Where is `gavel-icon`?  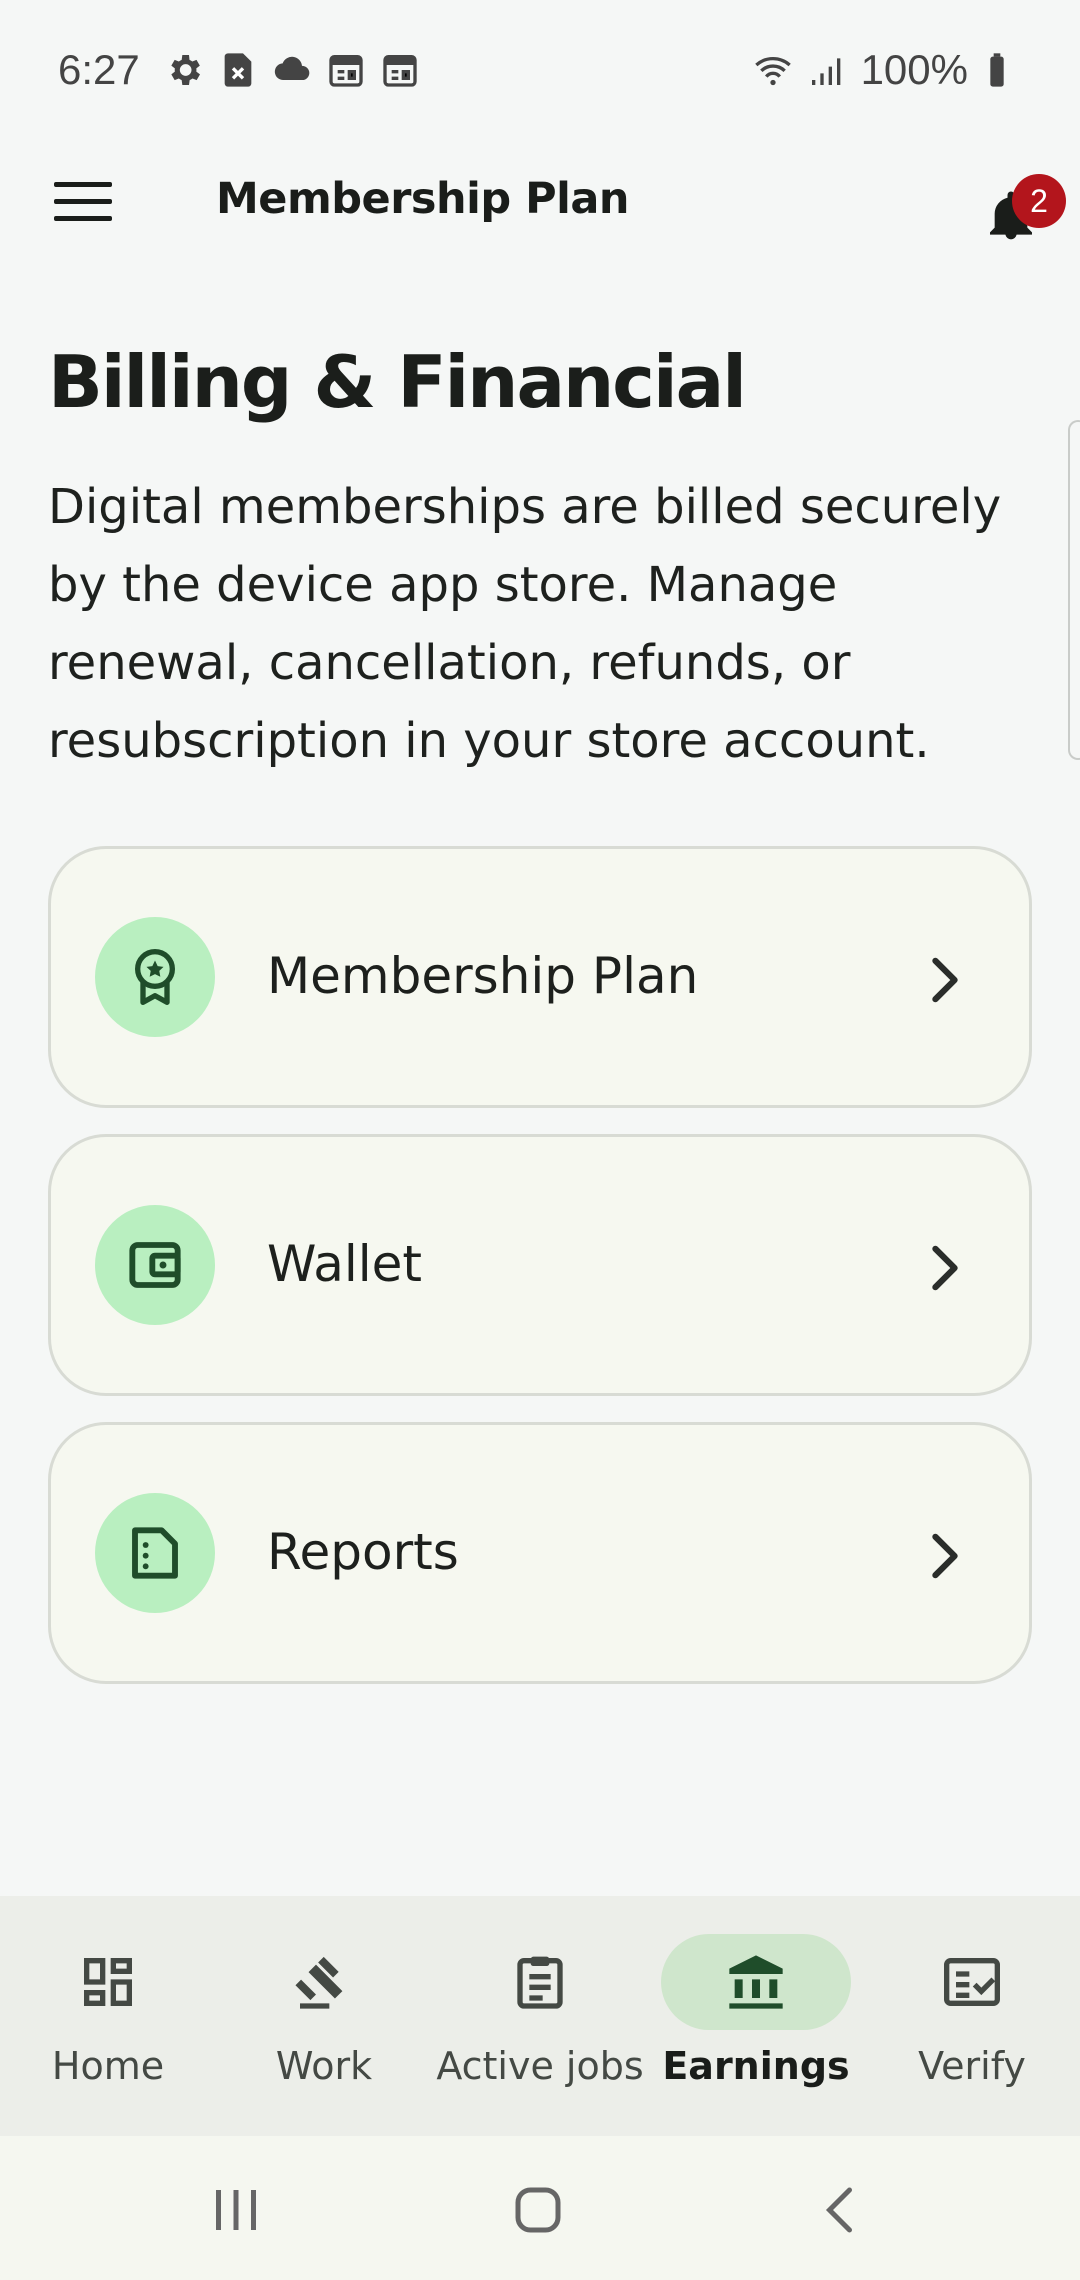 gavel-icon is located at coordinates (324, 1982).